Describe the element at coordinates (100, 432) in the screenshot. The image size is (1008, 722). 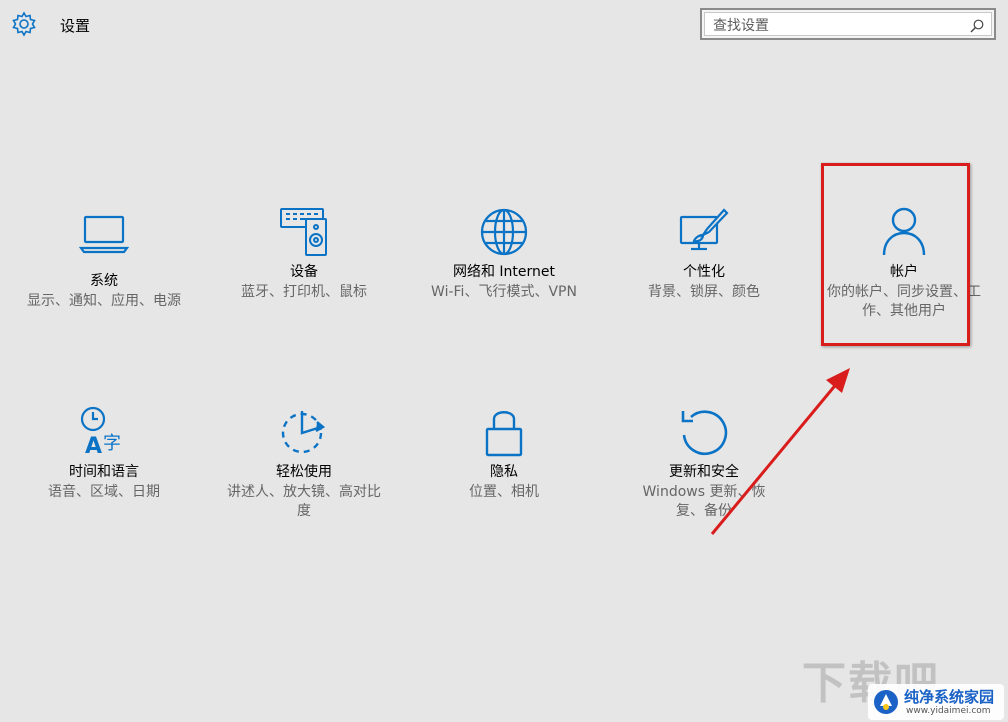
I see `time-language-icon: A 字` at that location.